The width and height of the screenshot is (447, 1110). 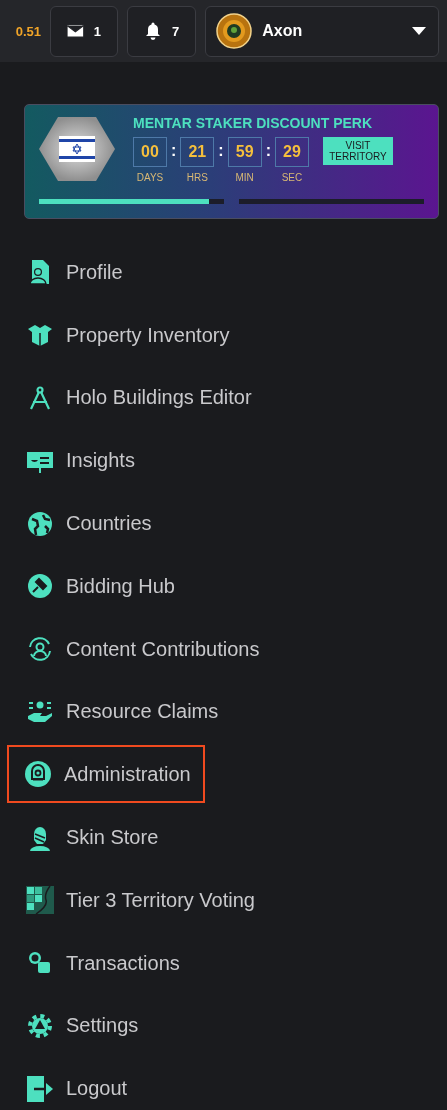 I want to click on menu-item: Settings, so click(x=76, y=1026).